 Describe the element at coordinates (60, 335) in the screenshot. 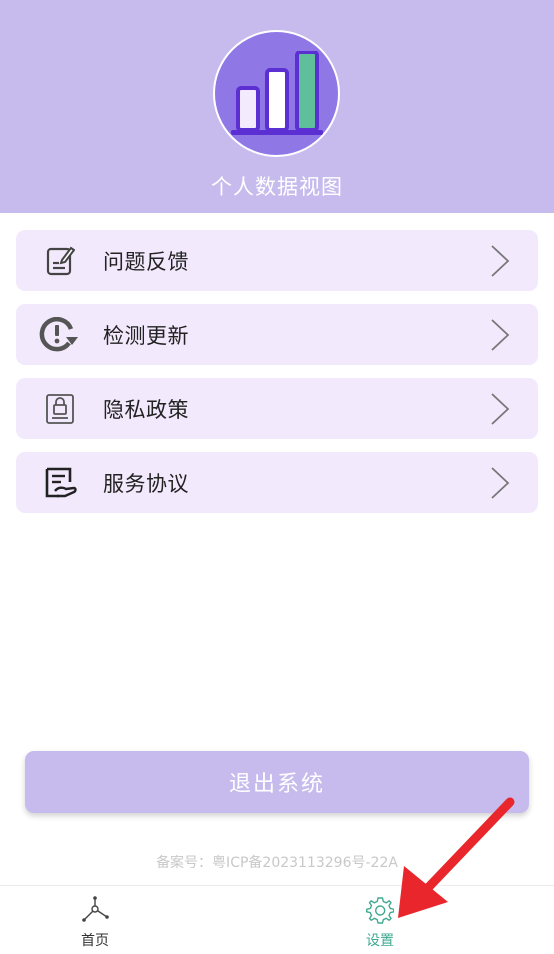

I see `check-update-icon` at that location.